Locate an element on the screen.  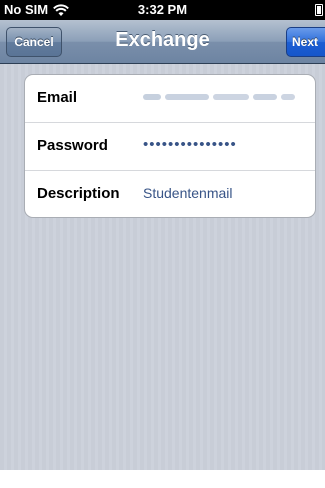
navigation-bar: Cancel Exchange Next is located at coordinates (162, 42).